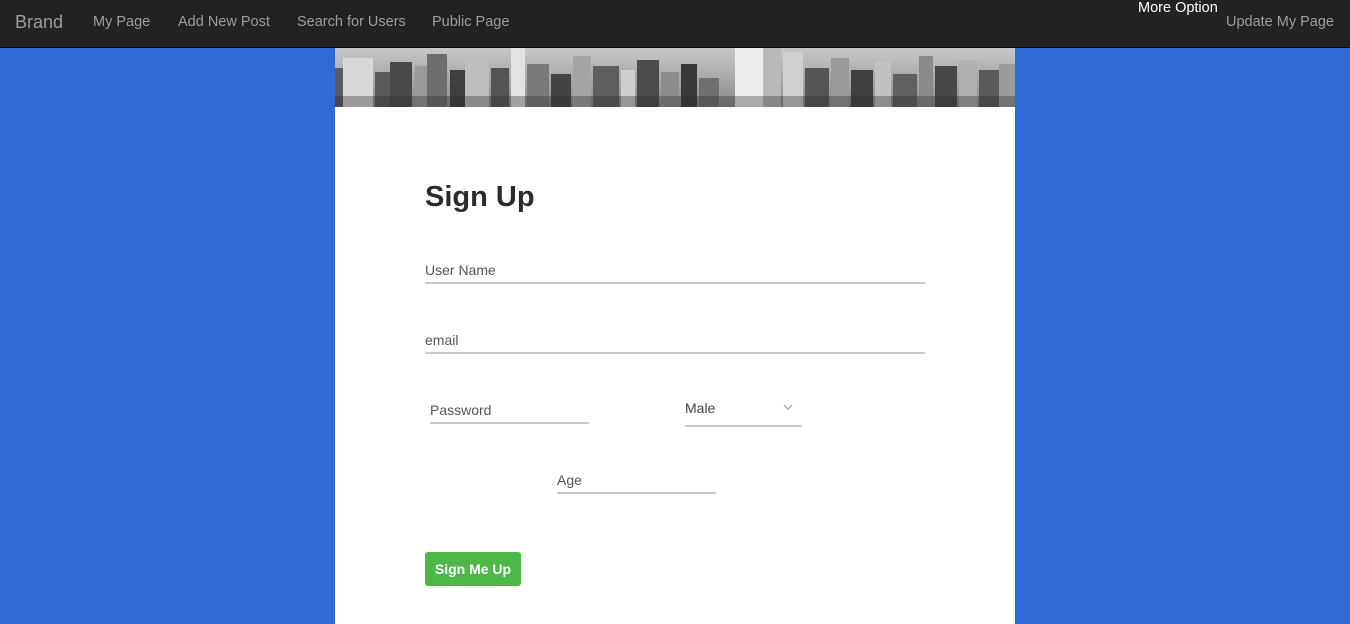 The image size is (1350, 624). I want to click on age-field, so click(636, 481).